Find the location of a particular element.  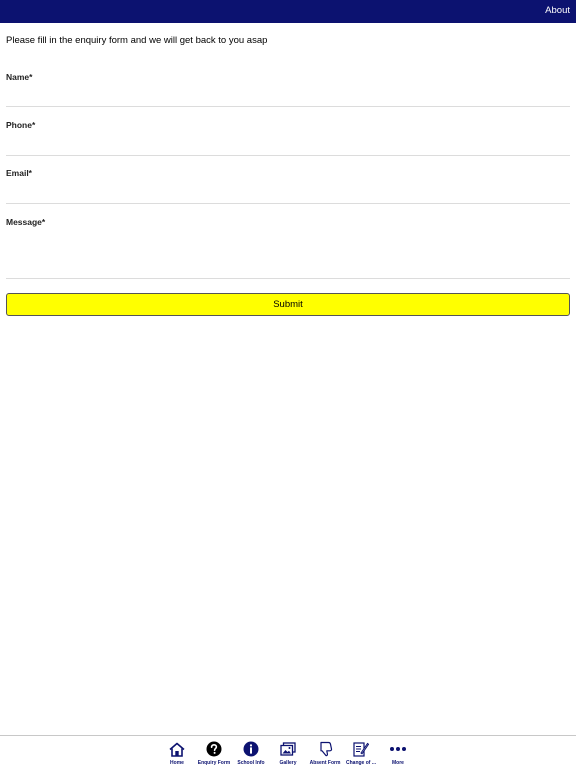

header-bar: About is located at coordinates (288, 11).